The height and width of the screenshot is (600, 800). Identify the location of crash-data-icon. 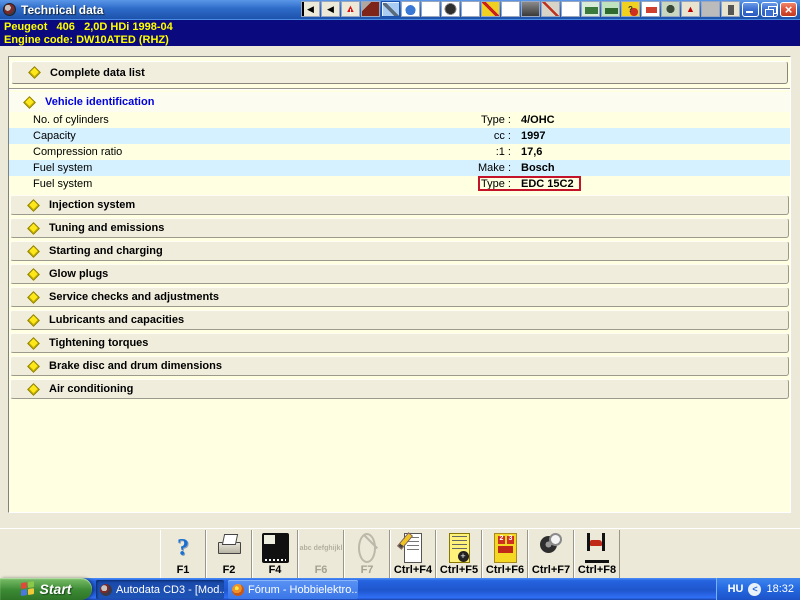
(370, 9).